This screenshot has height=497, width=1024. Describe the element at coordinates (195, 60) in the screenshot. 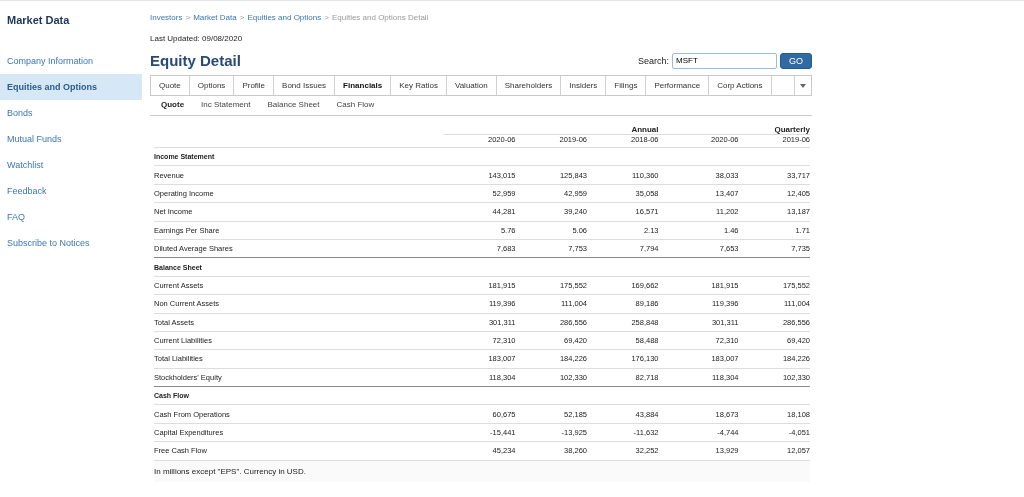

I see `page-title: Equity Detail` at that location.